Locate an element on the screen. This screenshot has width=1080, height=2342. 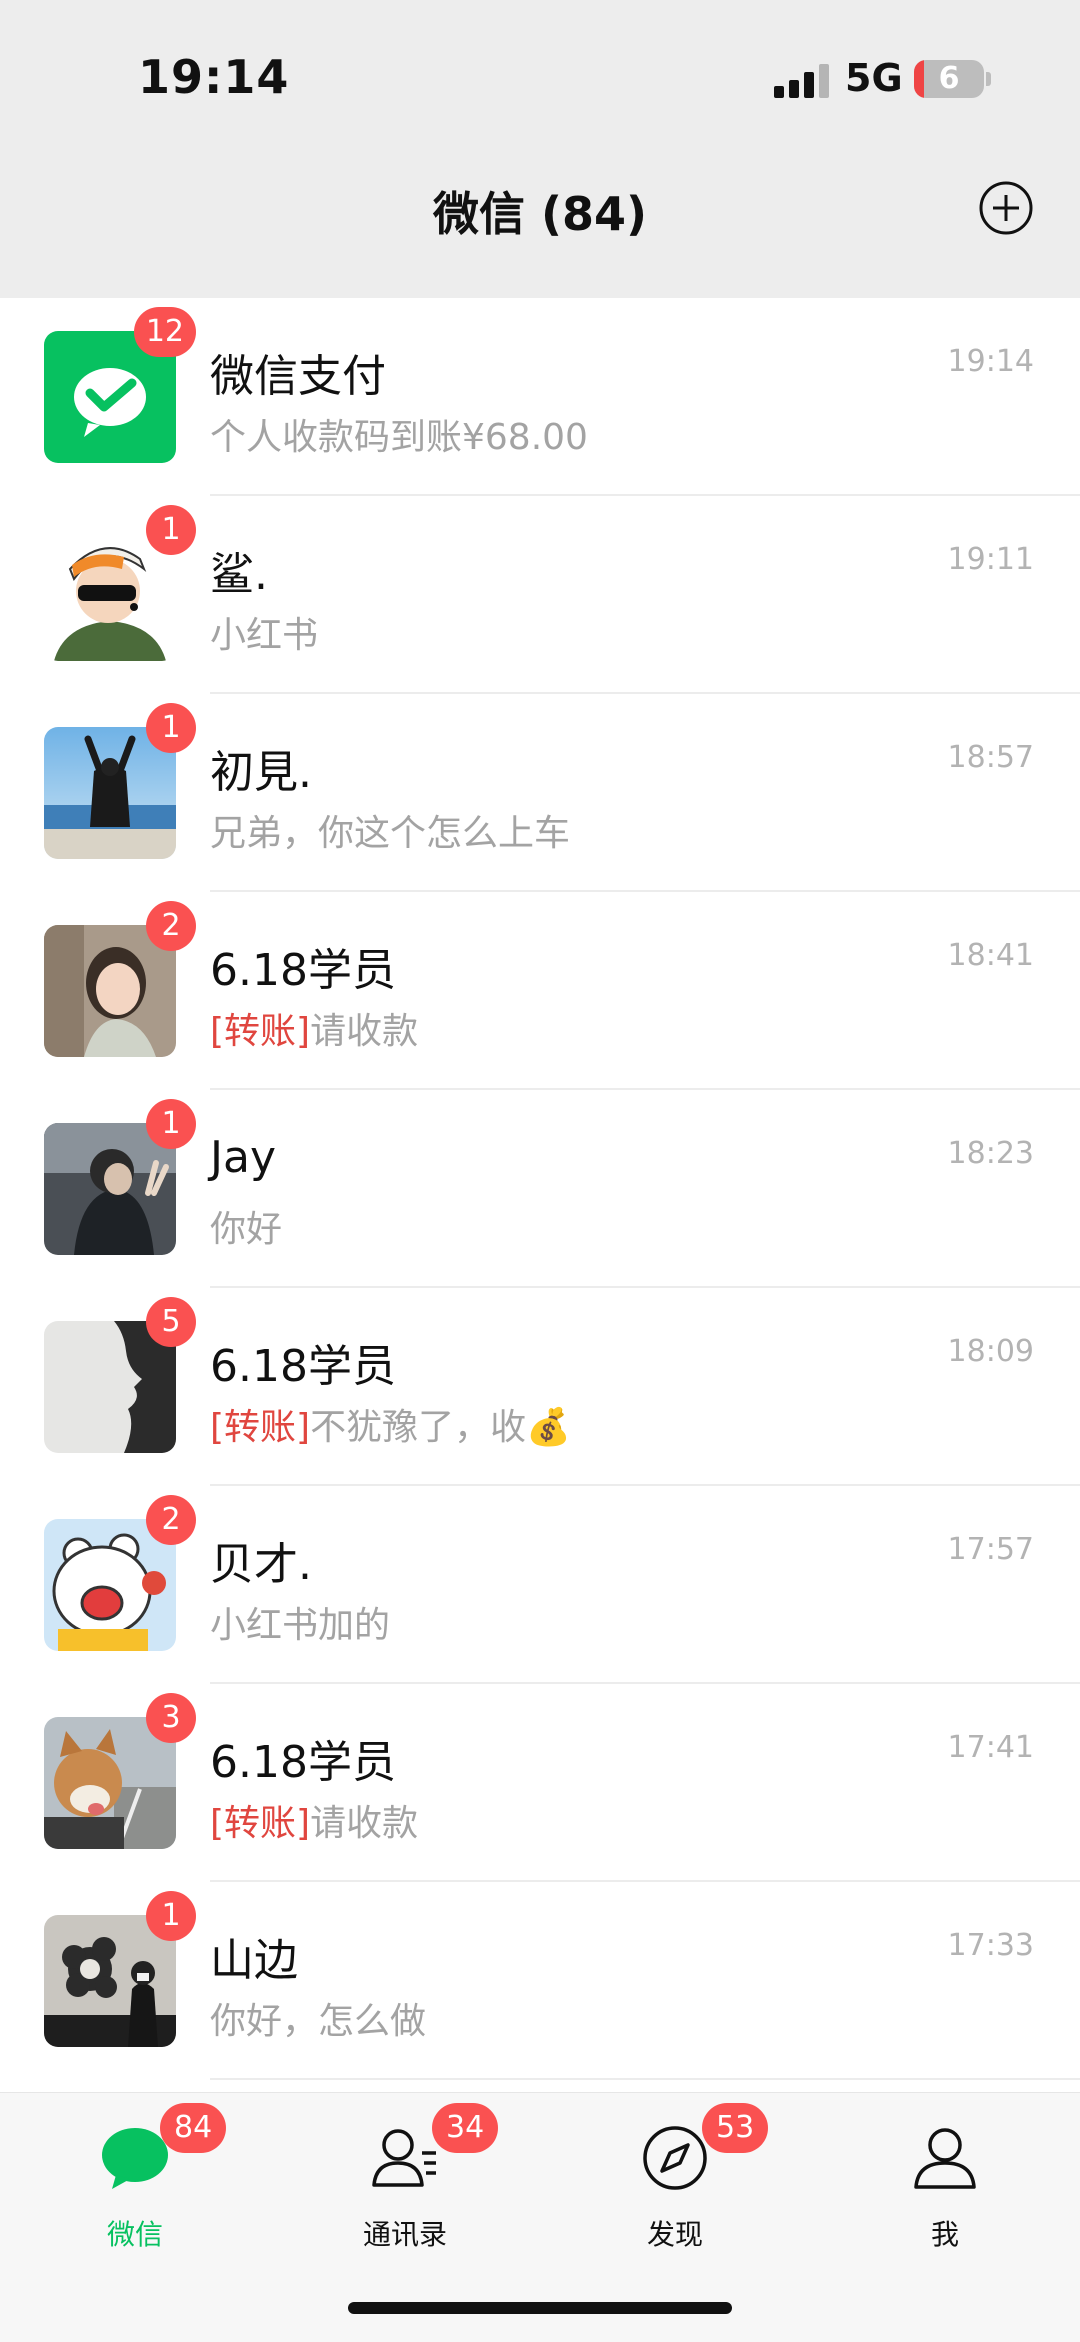
preview-text: 小红书加的 is located at coordinates (300, 1625).